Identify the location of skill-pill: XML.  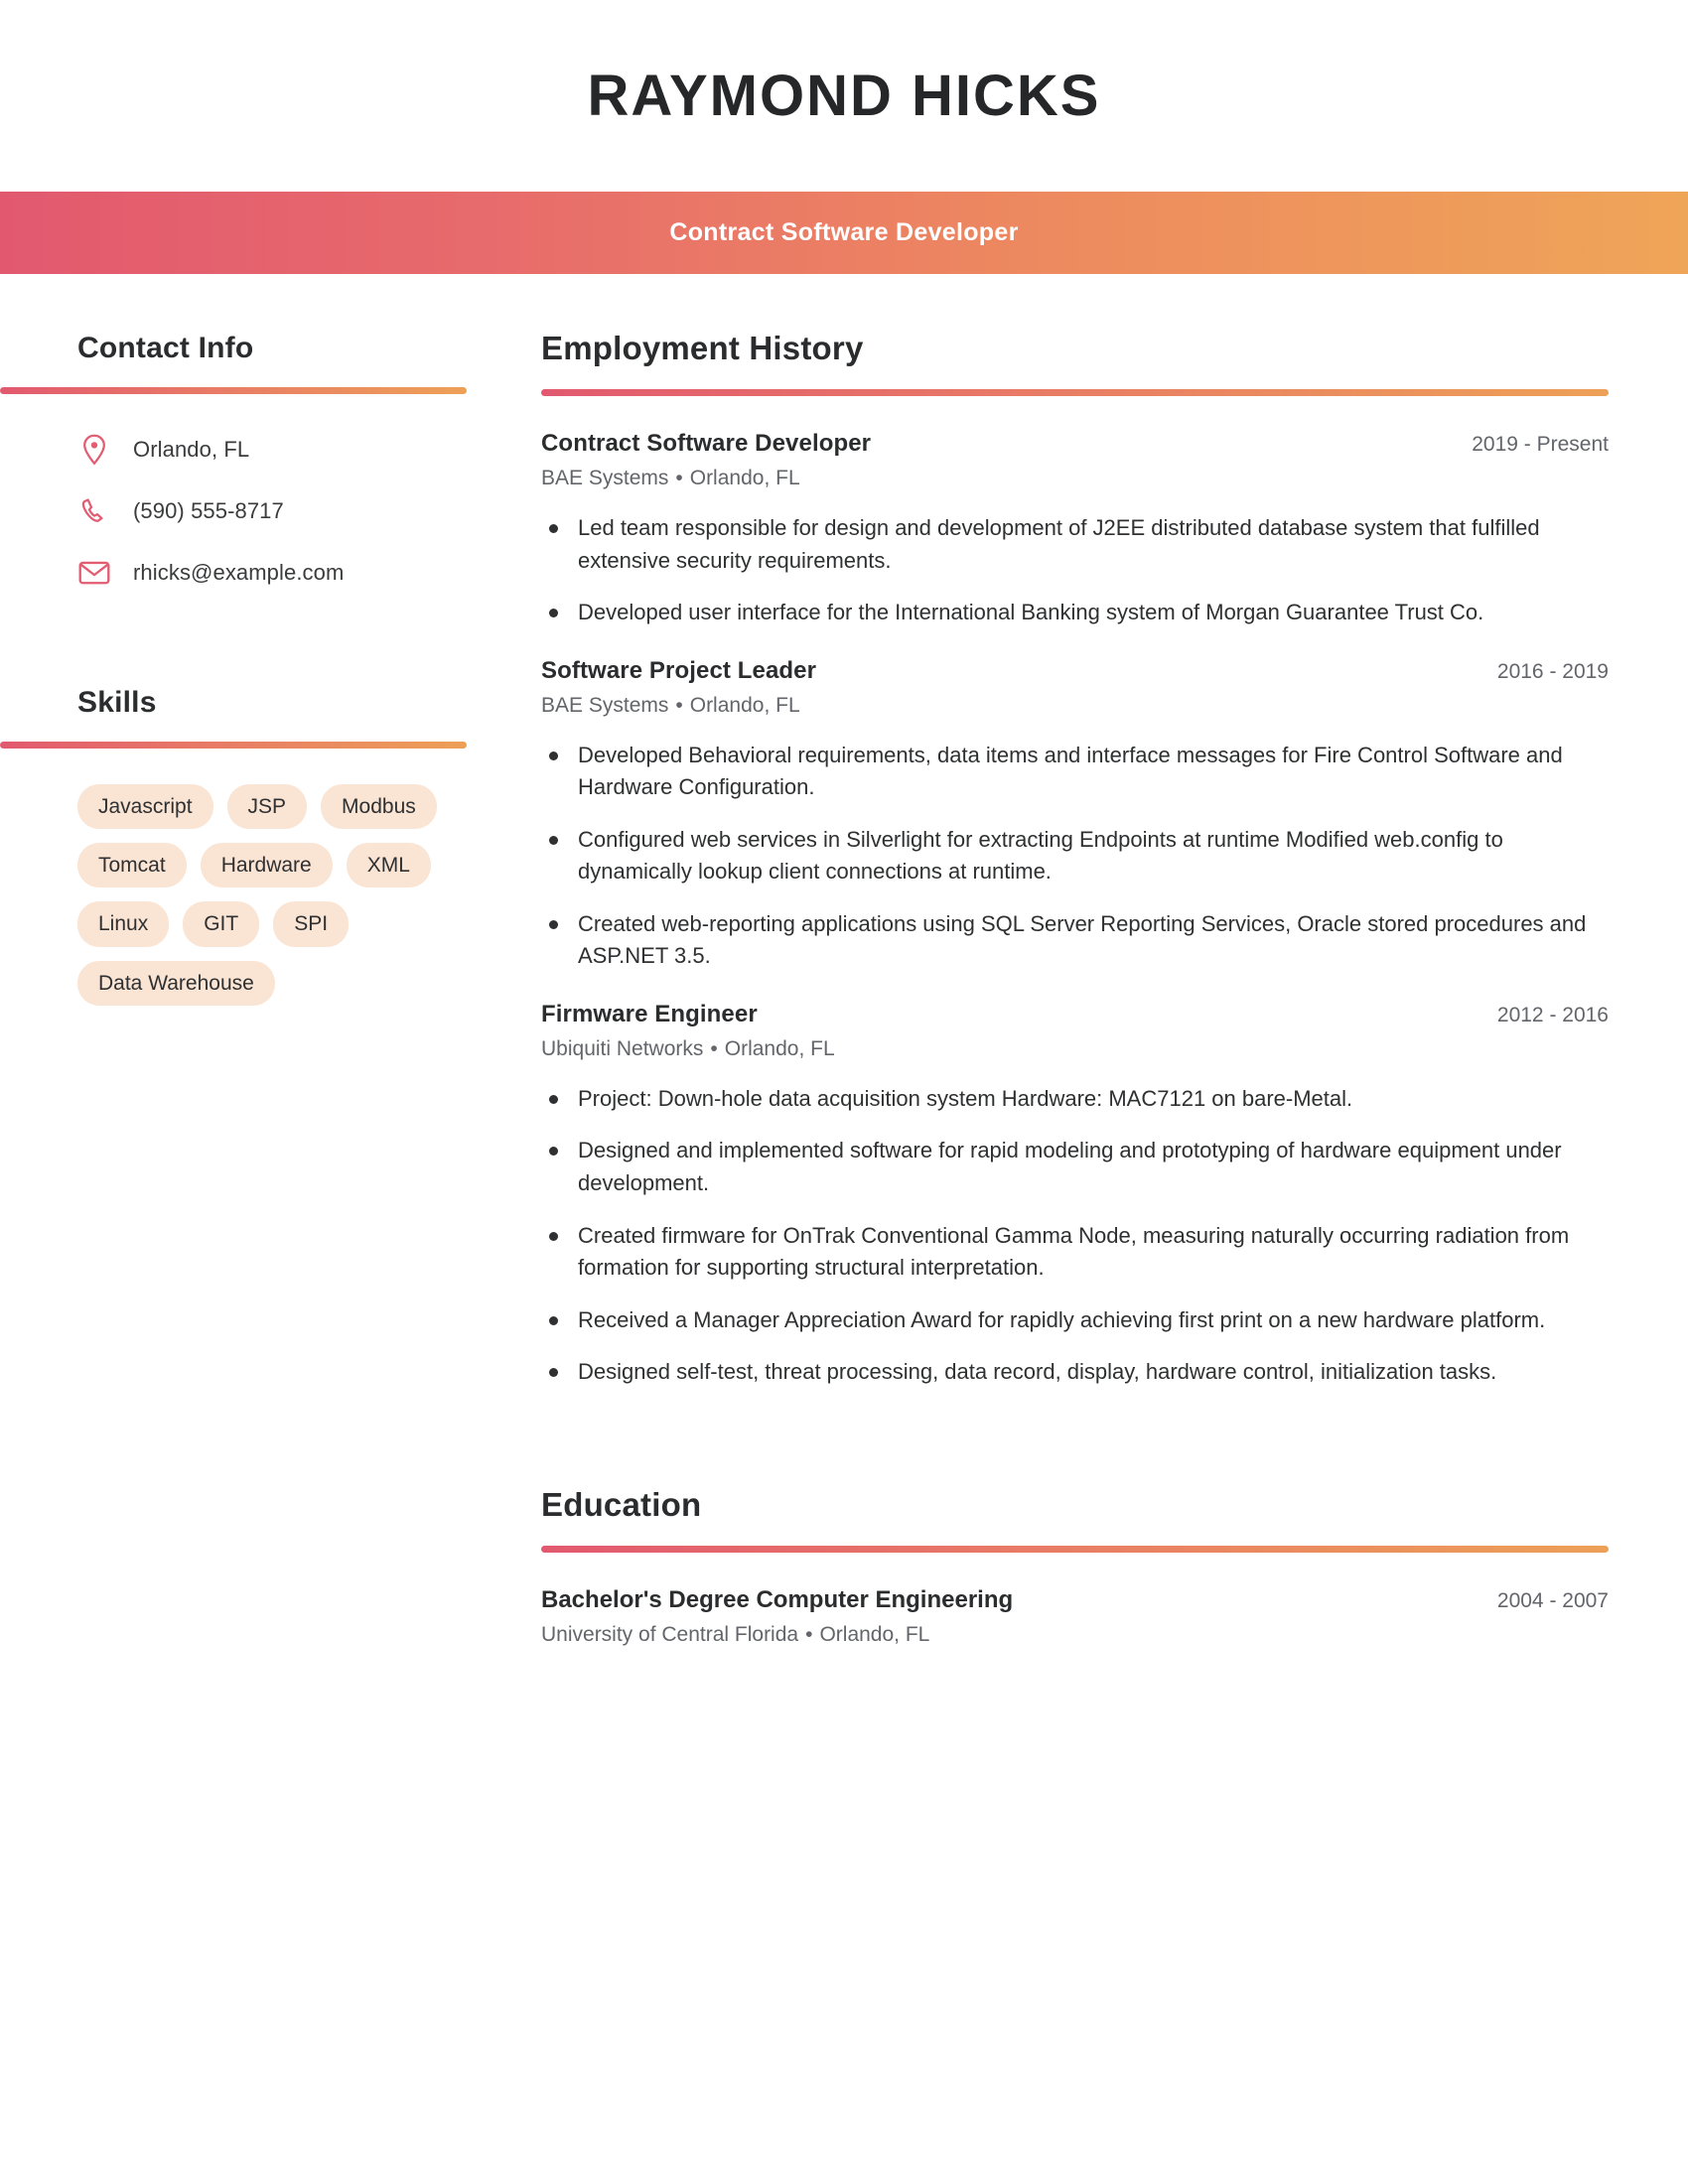
(388, 865).